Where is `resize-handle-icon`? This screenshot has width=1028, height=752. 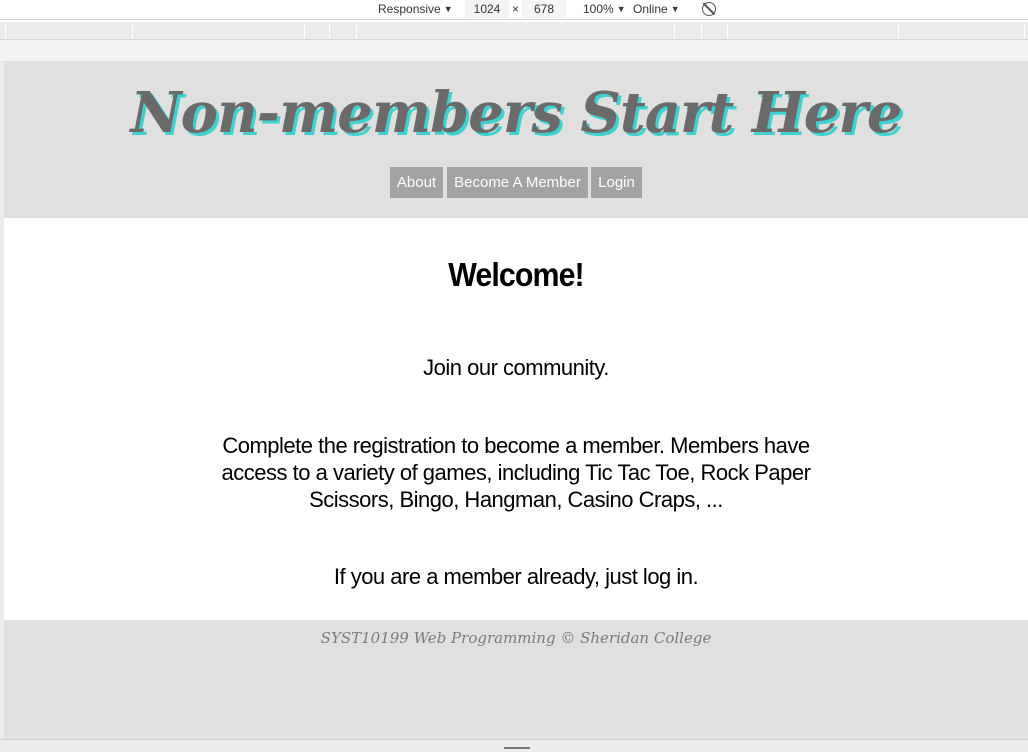 resize-handle-icon is located at coordinates (517, 748).